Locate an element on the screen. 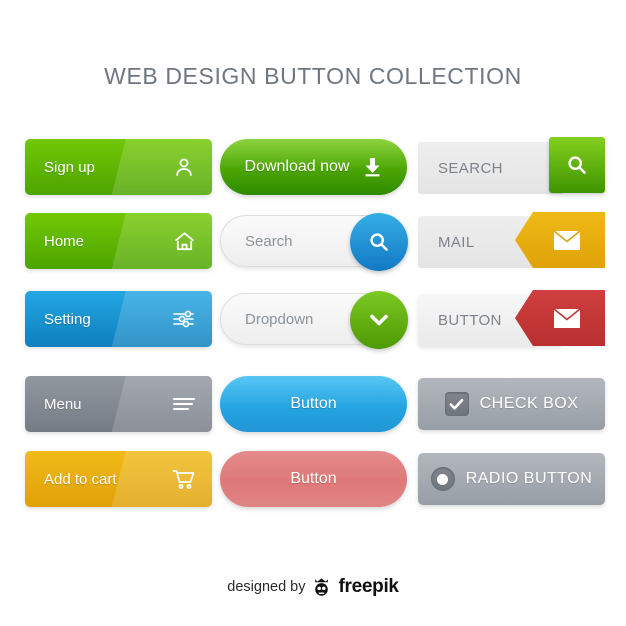 This screenshot has width=626, height=626. button-menu-cell: Menu is located at coordinates (118, 404).